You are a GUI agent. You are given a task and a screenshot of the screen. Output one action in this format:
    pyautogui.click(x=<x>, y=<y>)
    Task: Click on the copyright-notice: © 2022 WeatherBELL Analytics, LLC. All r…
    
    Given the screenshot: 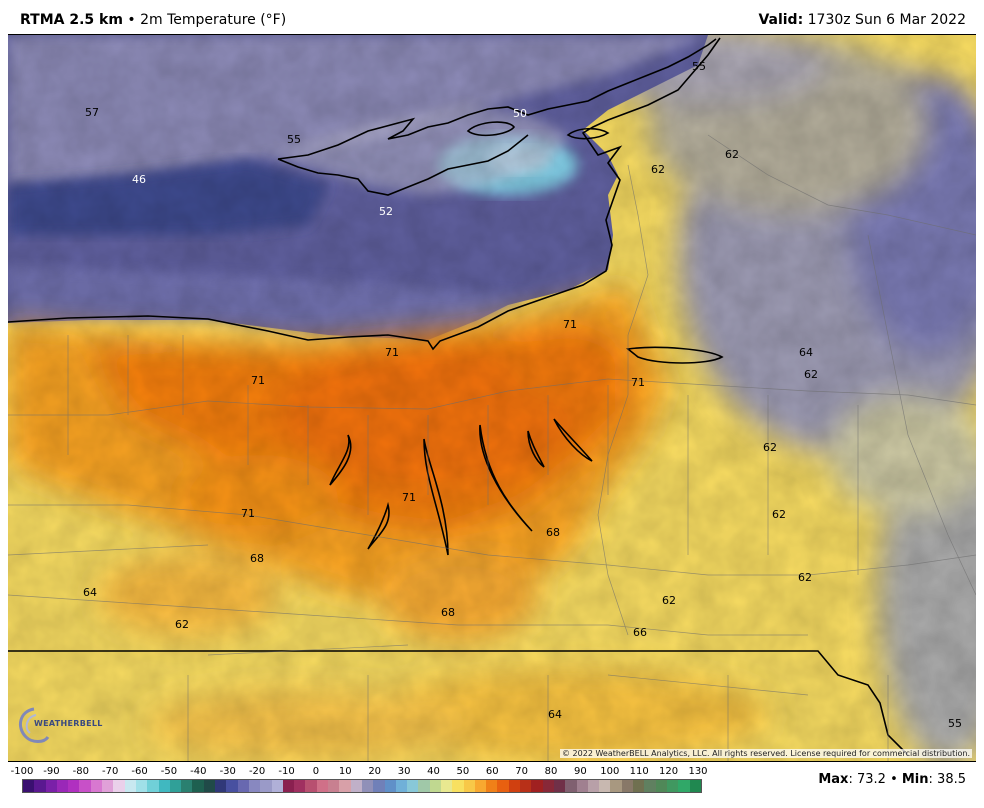 What is the action you would take?
    pyautogui.click(x=766, y=753)
    